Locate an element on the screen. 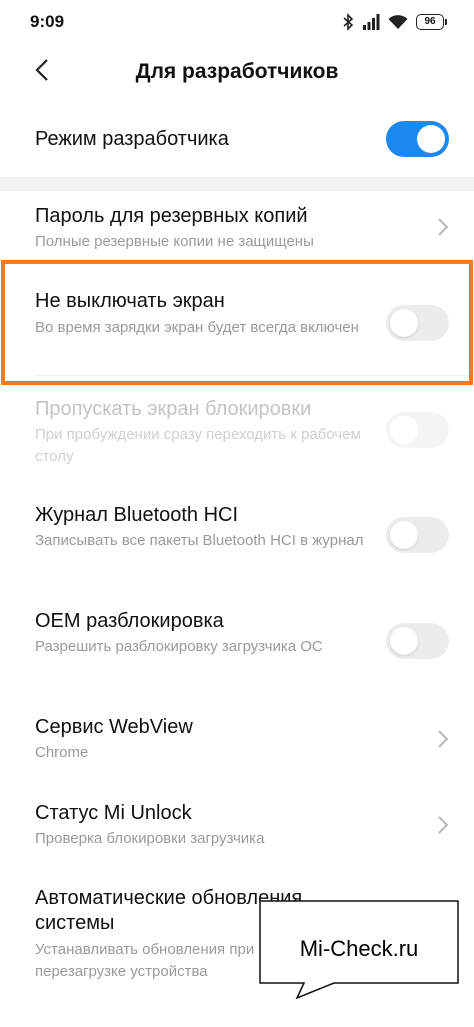 The image size is (474, 1027). watermark-bubble: Mi-Check.ru is located at coordinates (359, 950).